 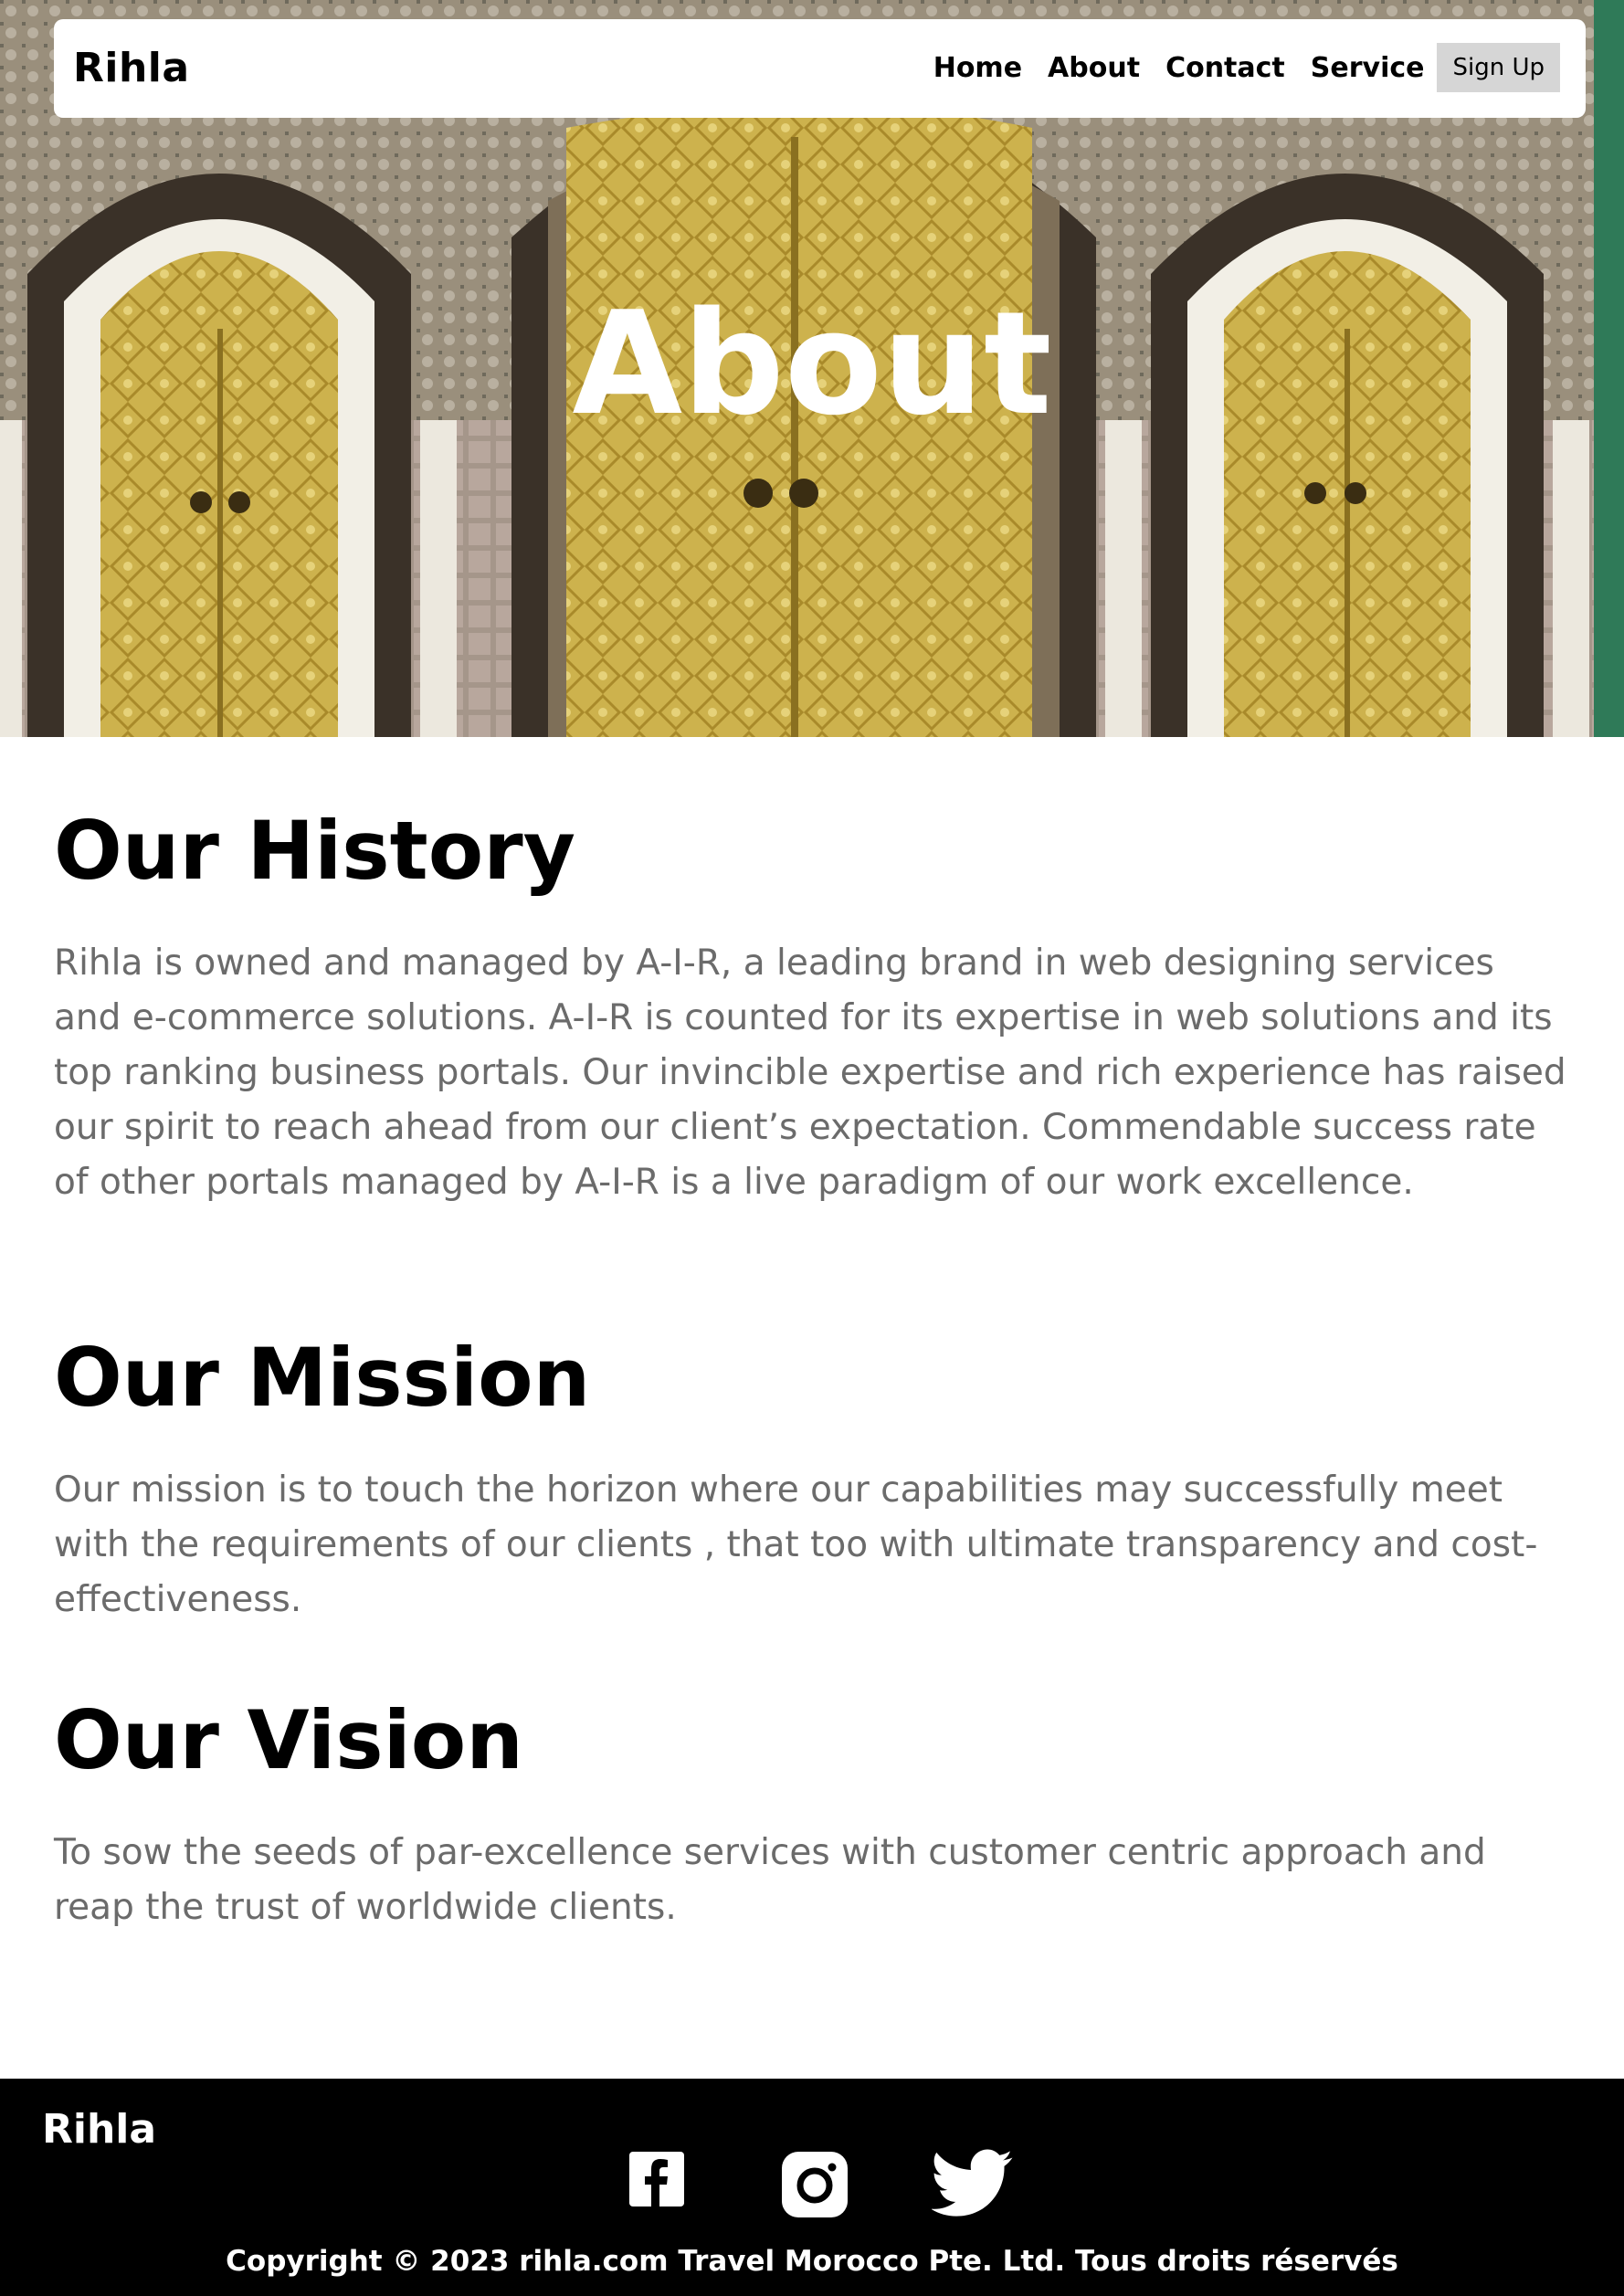 I want to click on brand-logo: Rihla, so click(x=131, y=68).